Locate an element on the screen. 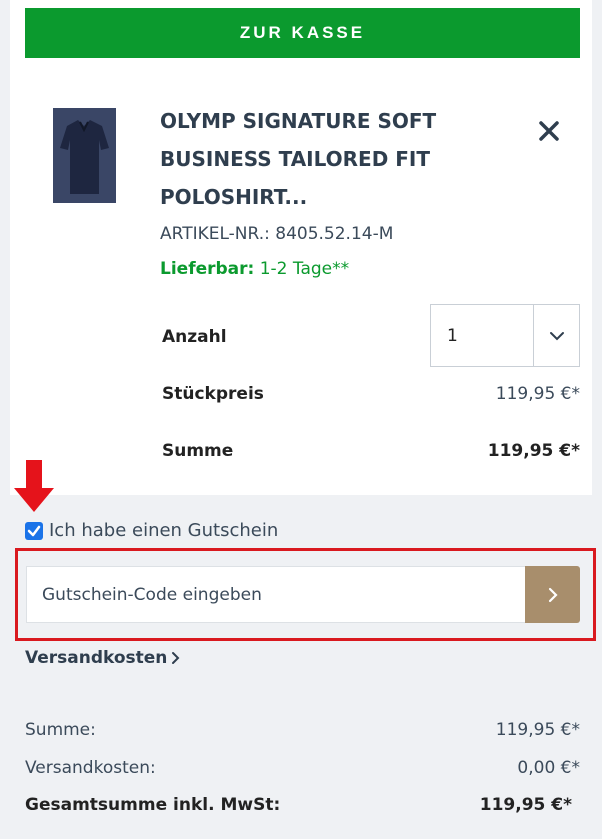 This screenshot has height=839, width=602. red-arrow-down-icon is located at coordinates (34, 488).